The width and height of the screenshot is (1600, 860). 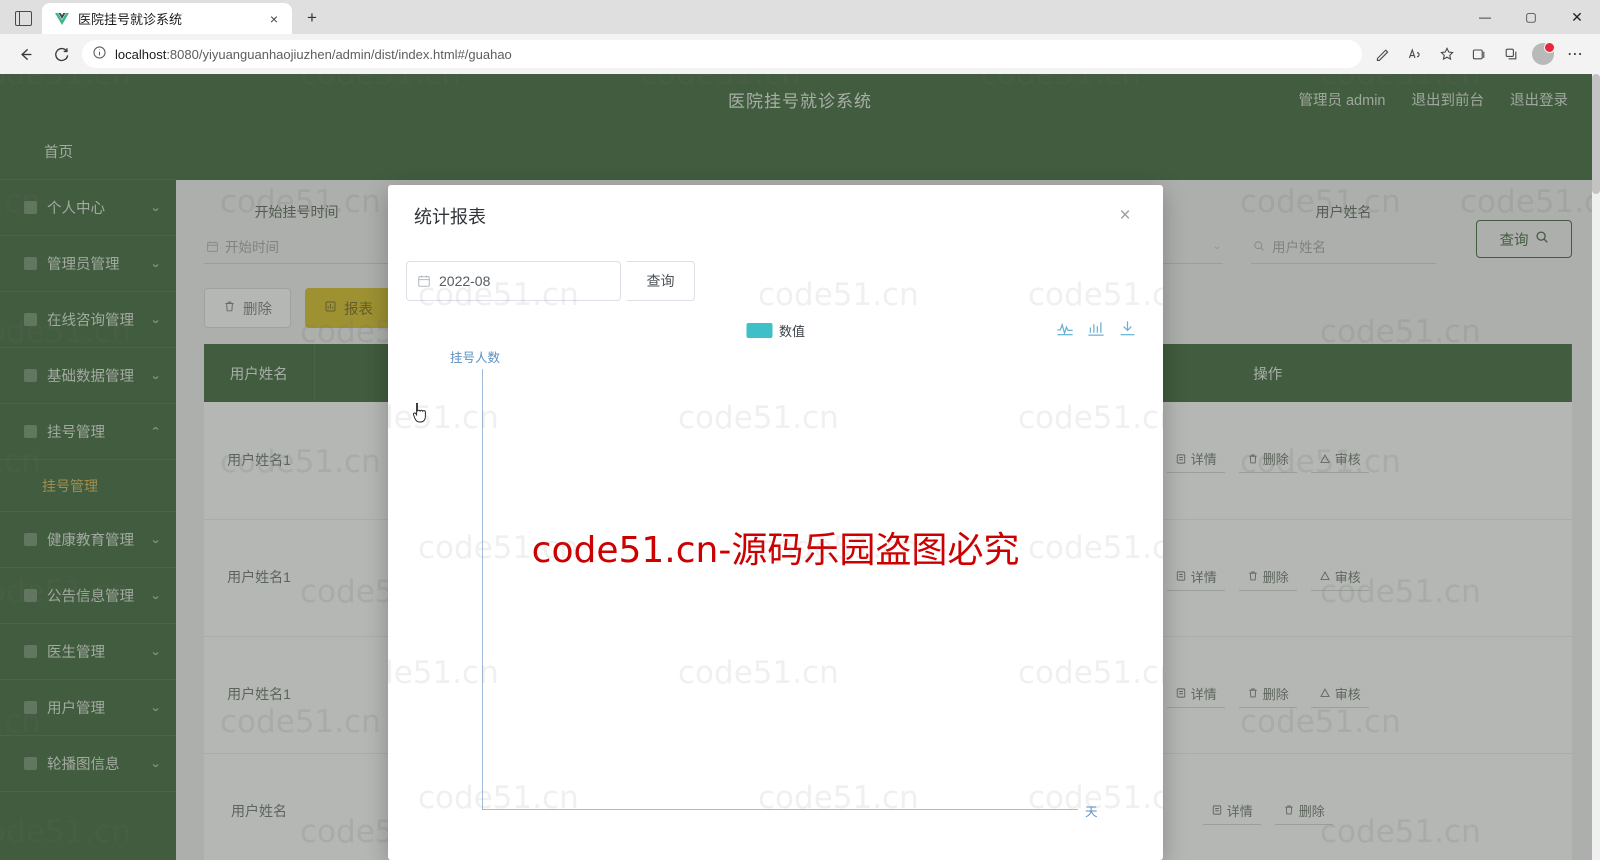 I want to click on profile-avatar, so click(x=1543, y=54).